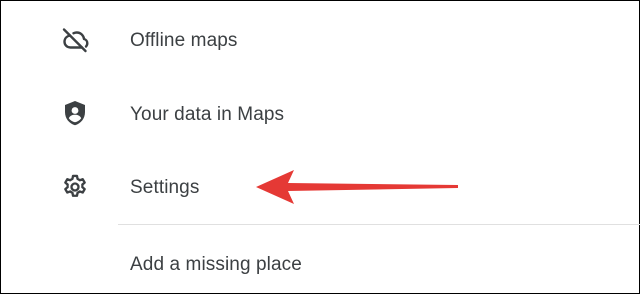 The width and height of the screenshot is (640, 294). I want to click on menu-item-label: Settings, so click(165, 187).